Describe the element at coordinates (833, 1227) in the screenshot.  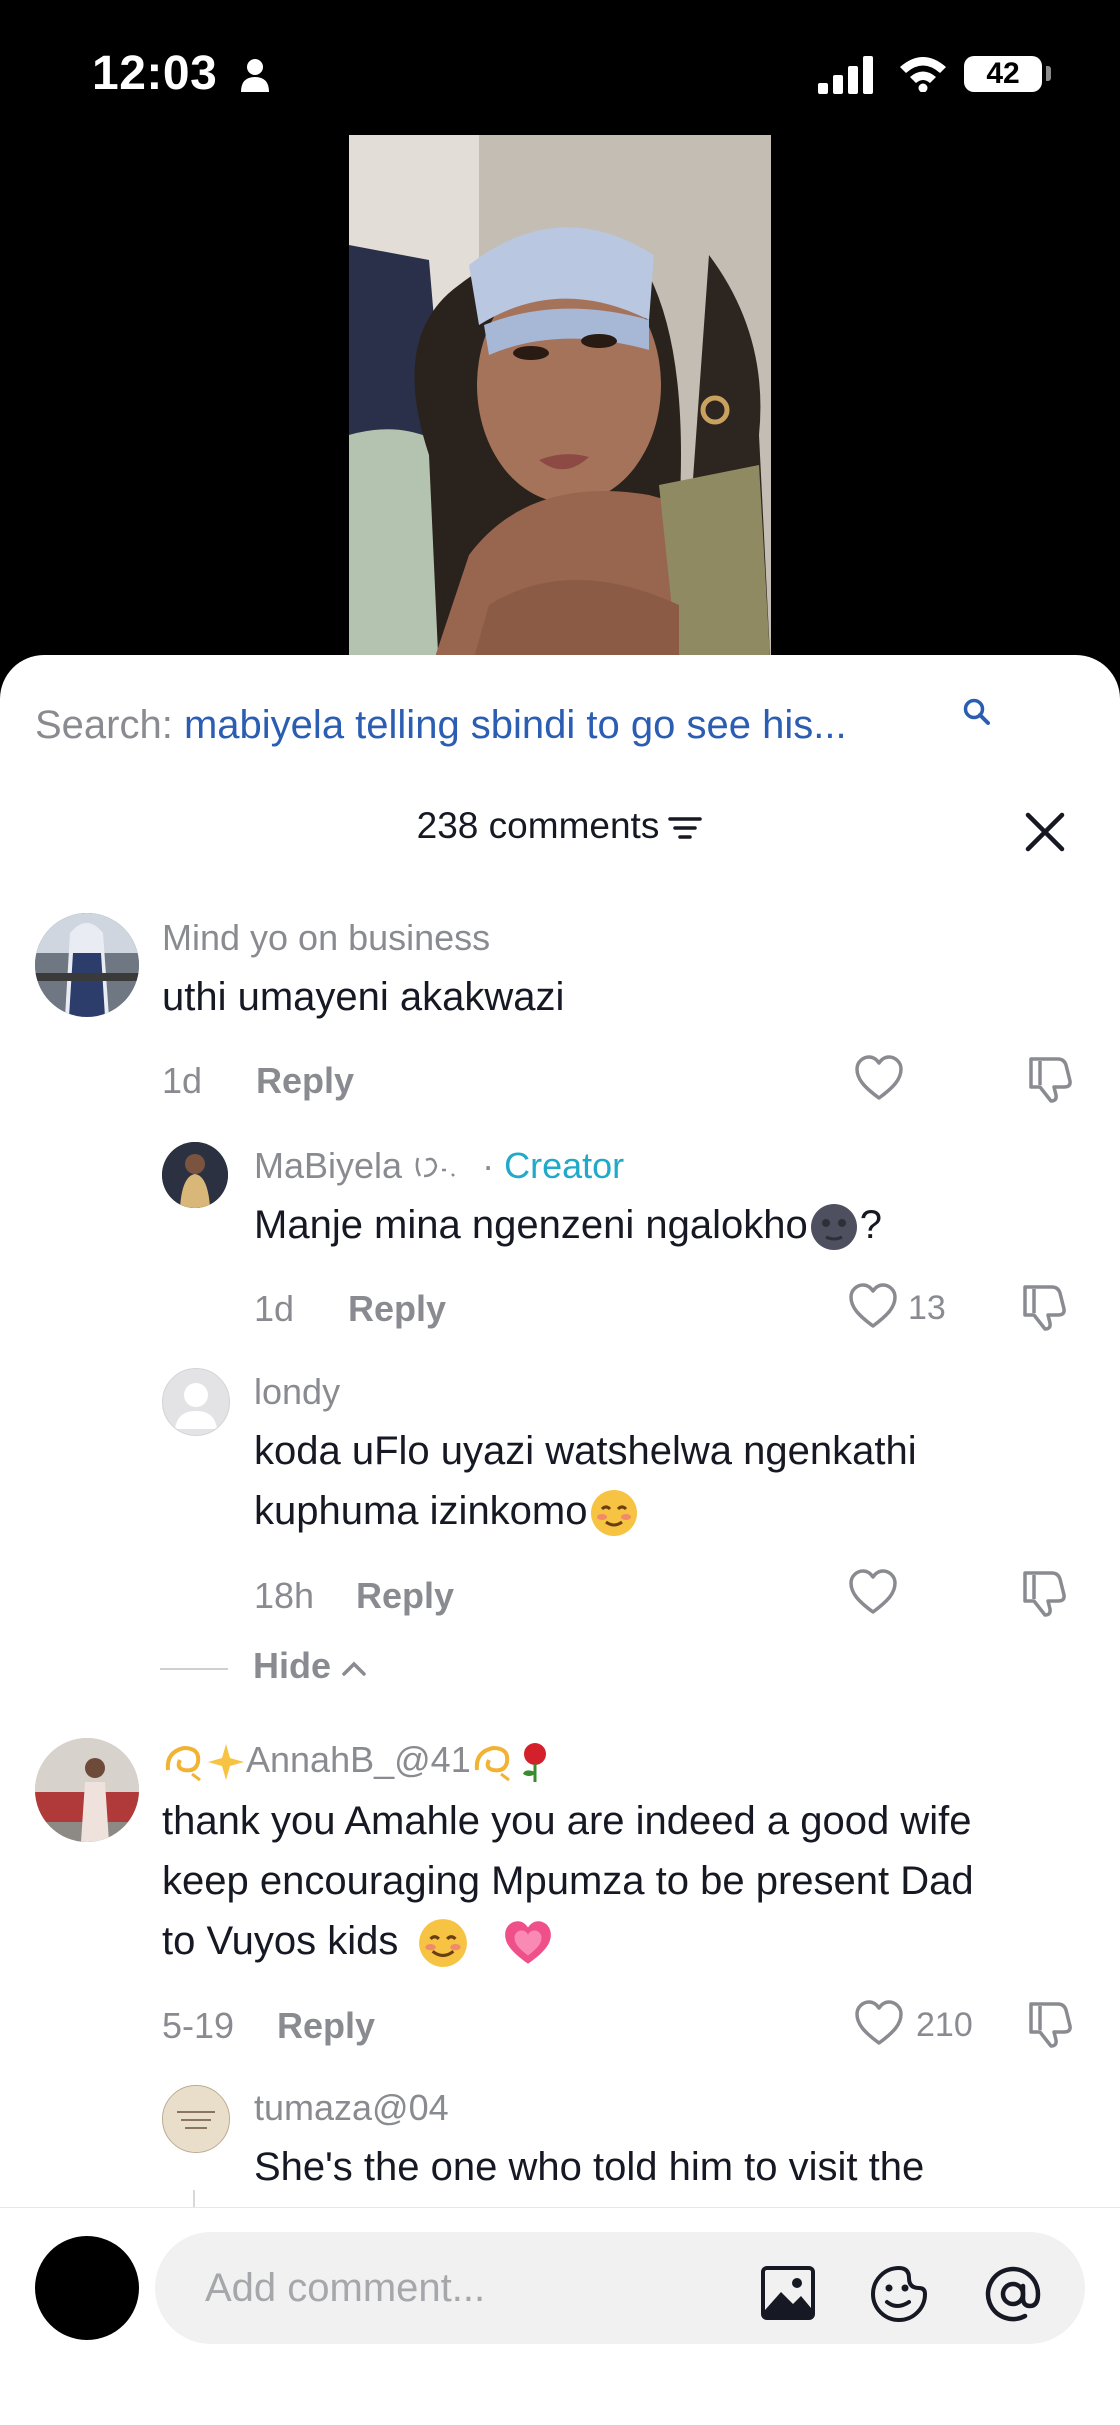
I see `new-moon-face-emoji-icon` at that location.